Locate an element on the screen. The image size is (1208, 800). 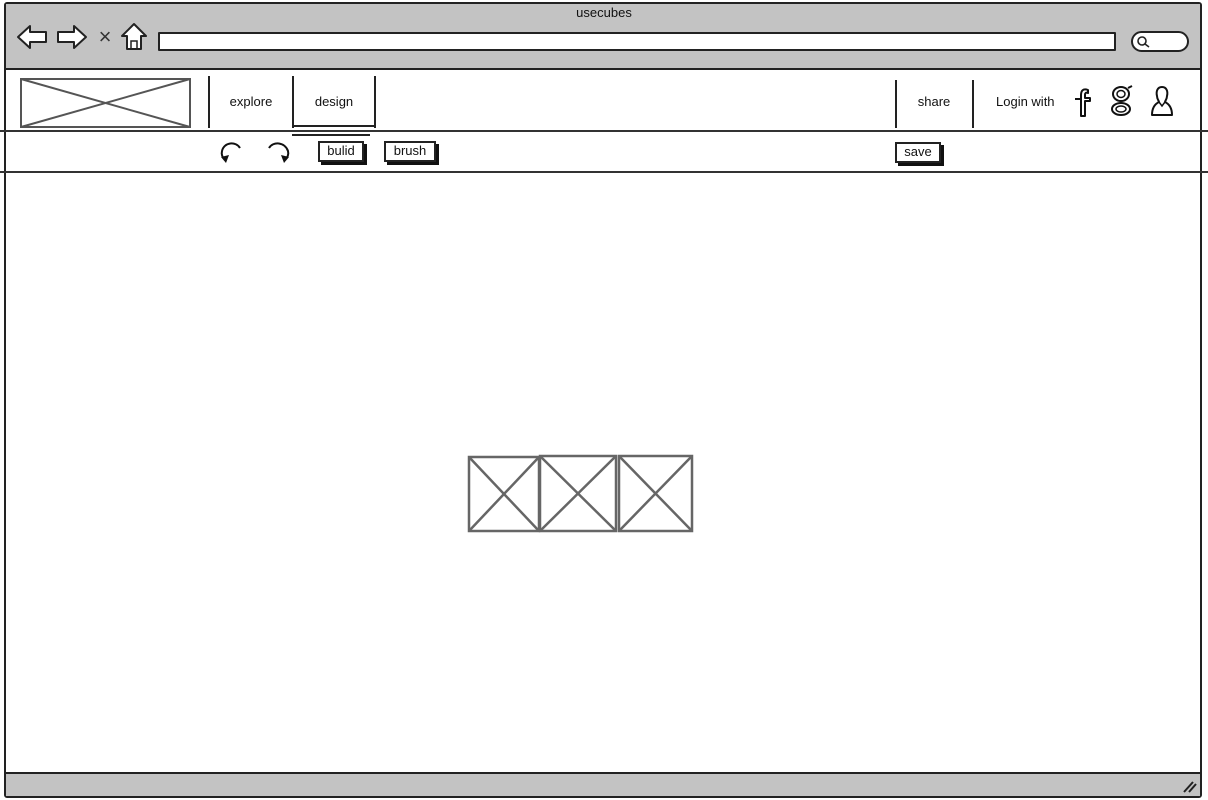
nav-item-share: share is located at coordinates (934, 102).